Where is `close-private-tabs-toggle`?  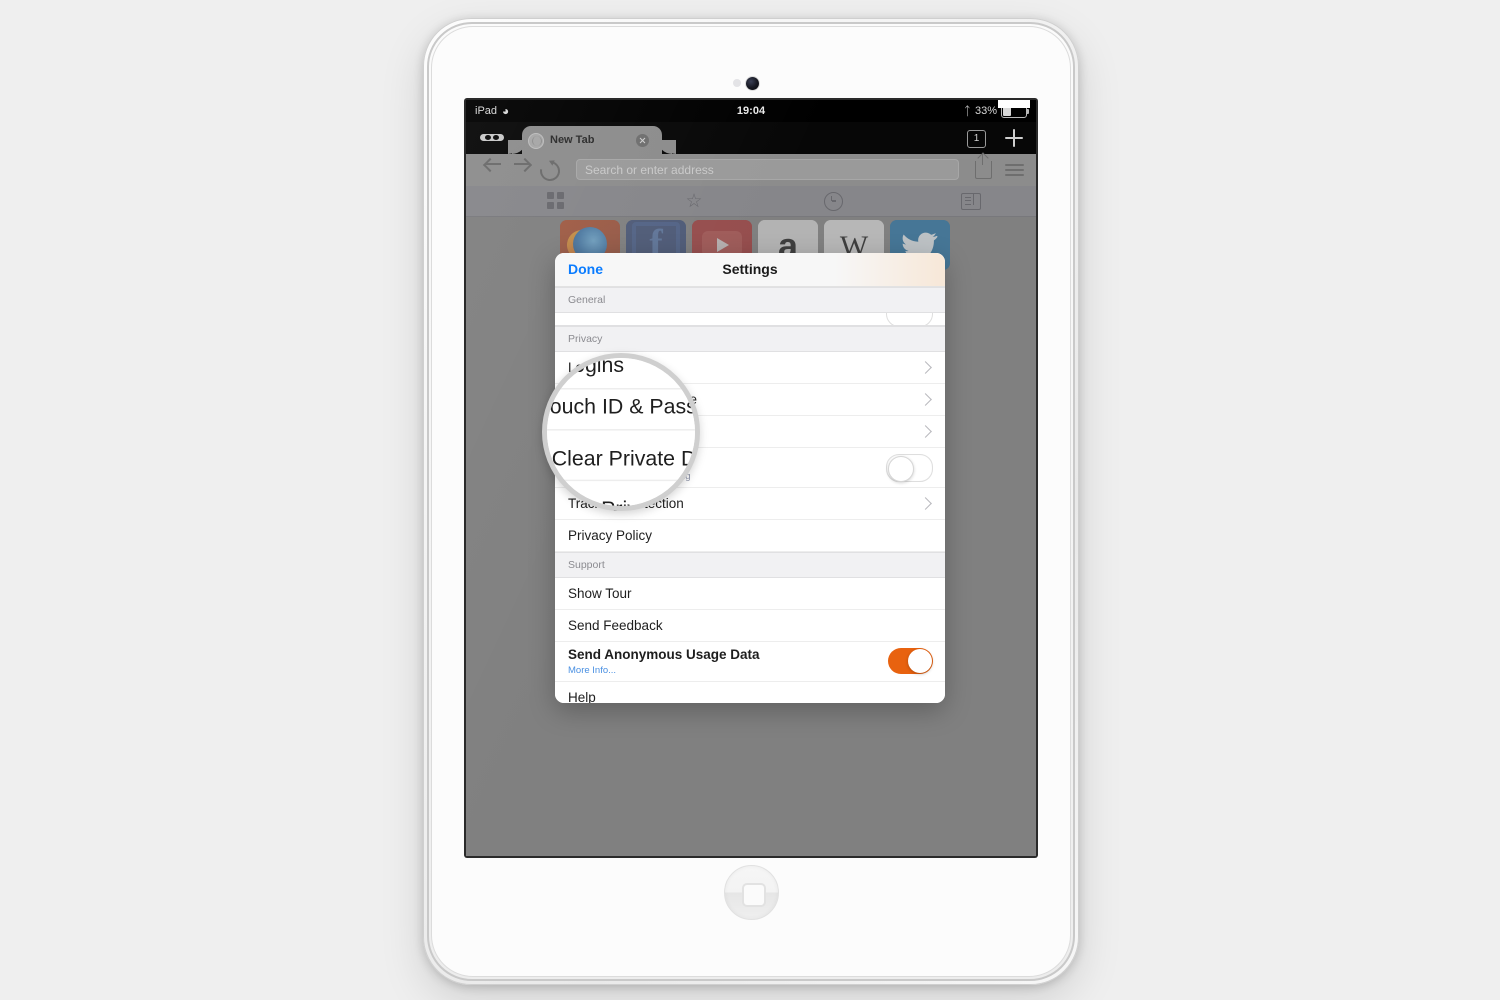 close-private-tabs-toggle is located at coordinates (909, 468).